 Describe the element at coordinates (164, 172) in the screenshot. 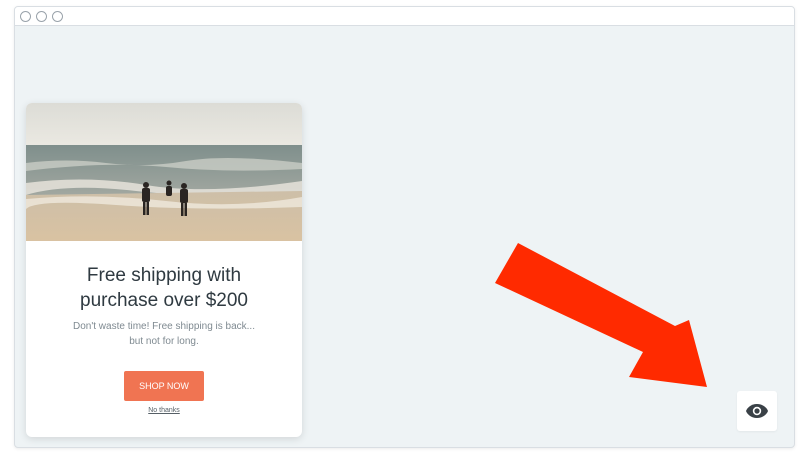

I see `beach-hero-image` at that location.